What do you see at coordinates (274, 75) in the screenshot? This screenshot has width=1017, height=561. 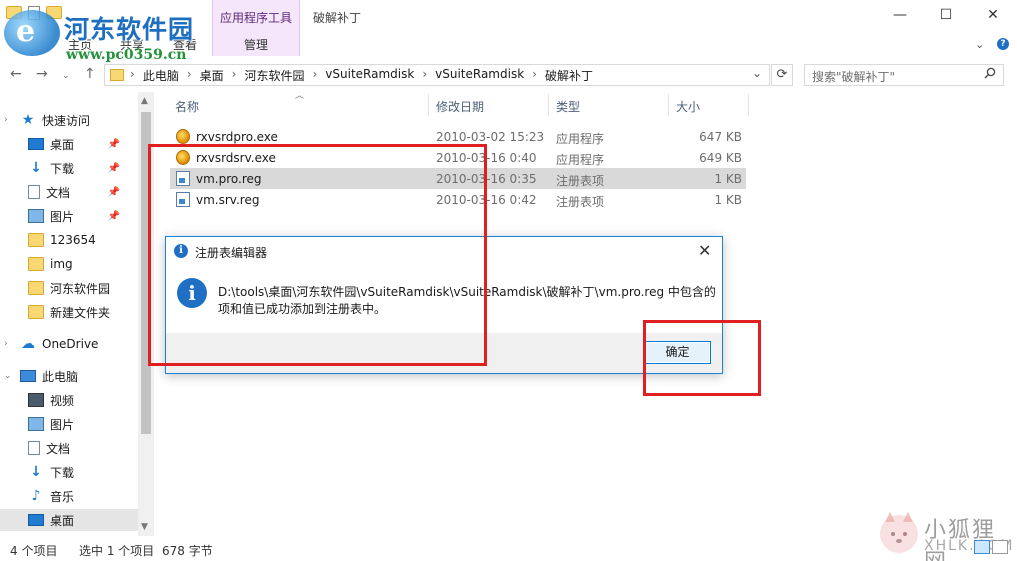 I see `breadcrumb-item: 河东软件园` at bounding box center [274, 75].